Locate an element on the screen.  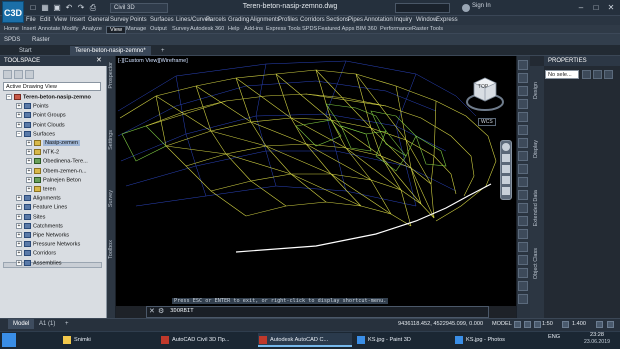
ribbon-tab: Add-ins is located at coordinates (253, 29).